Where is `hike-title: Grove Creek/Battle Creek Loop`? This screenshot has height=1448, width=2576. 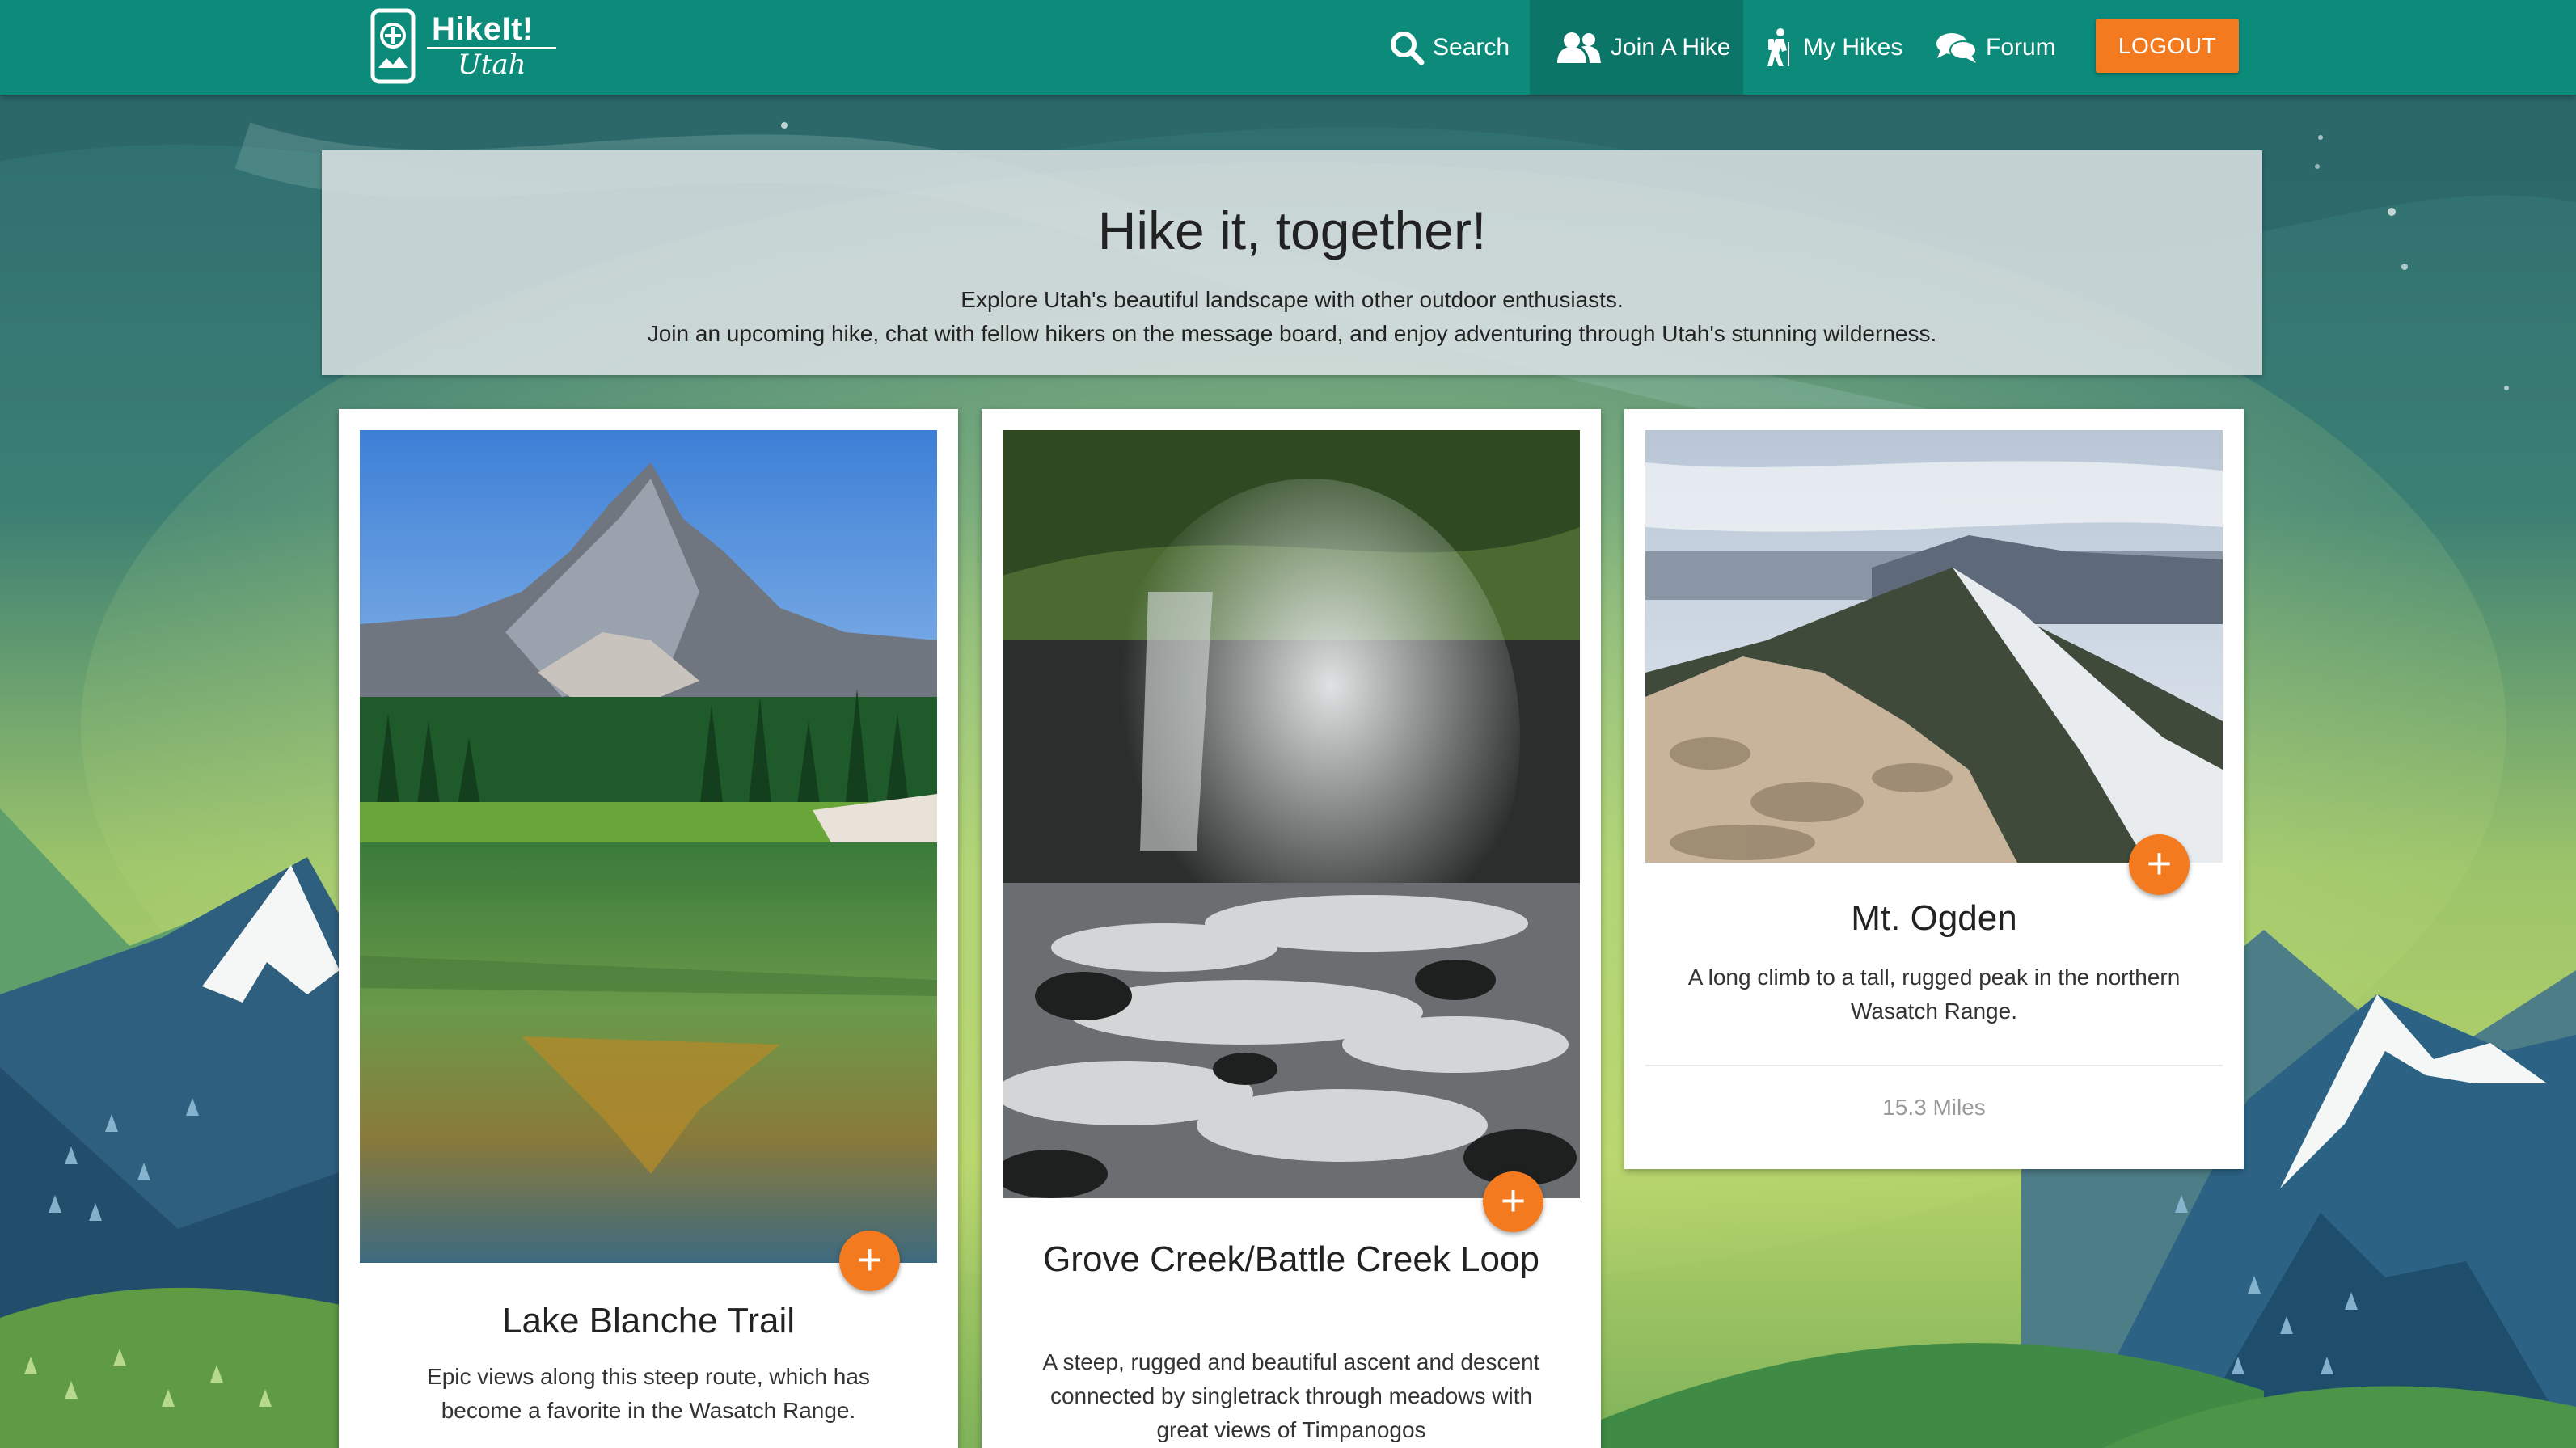
hike-title: Grove Creek/Battle Creek Loop is located at coordinates (1291, 1259).